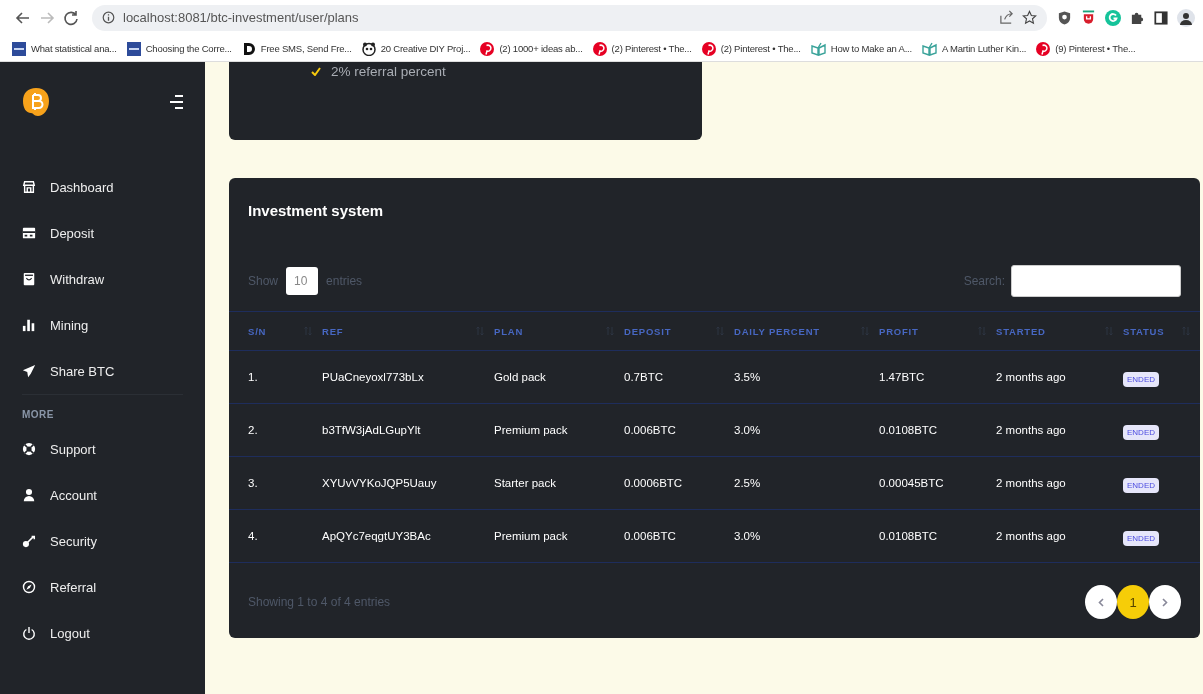 This screenshot has height=694, width=1203. What do you see at coordinates (29, 279) in the screenshot?
I see `bag-icon` at bounding box center [29, 279].